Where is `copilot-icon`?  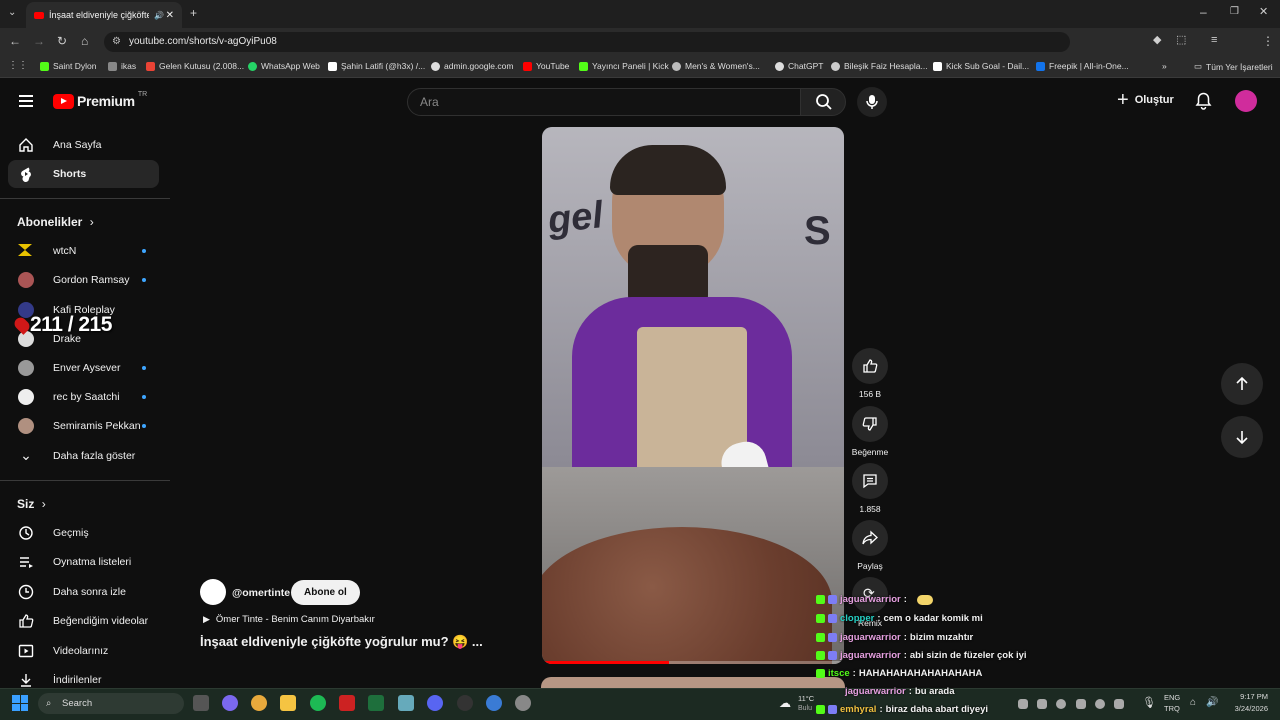 copilot-icon is located at coordinates (230, 703).